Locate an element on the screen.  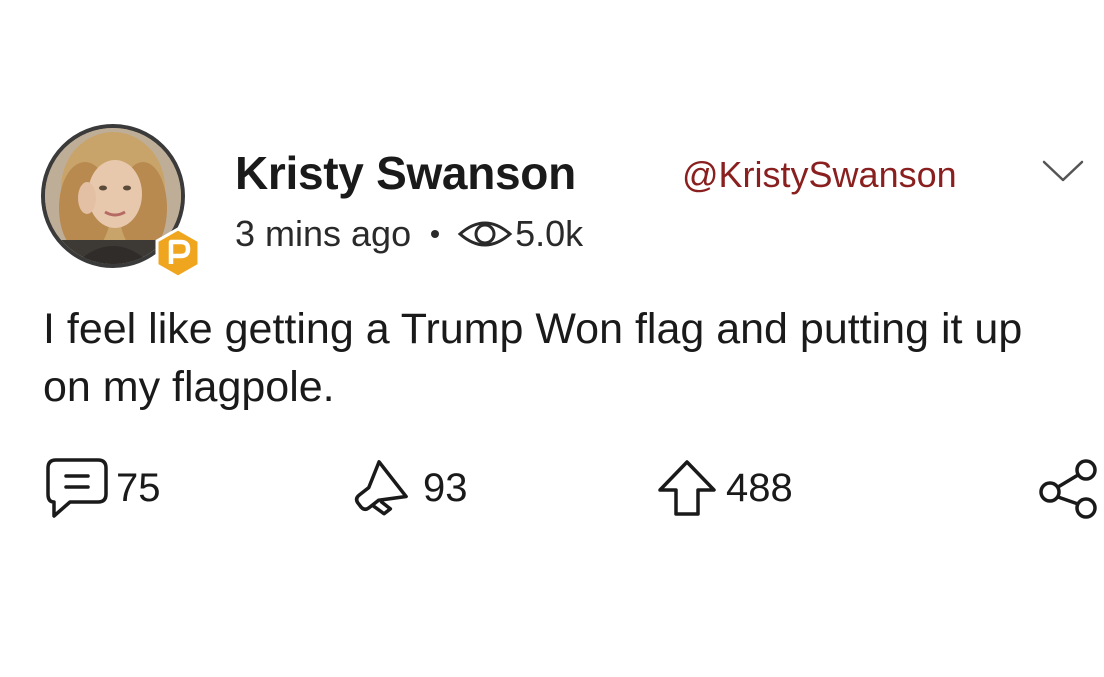
verified-badge-icon is located at coordinates (178, 253).